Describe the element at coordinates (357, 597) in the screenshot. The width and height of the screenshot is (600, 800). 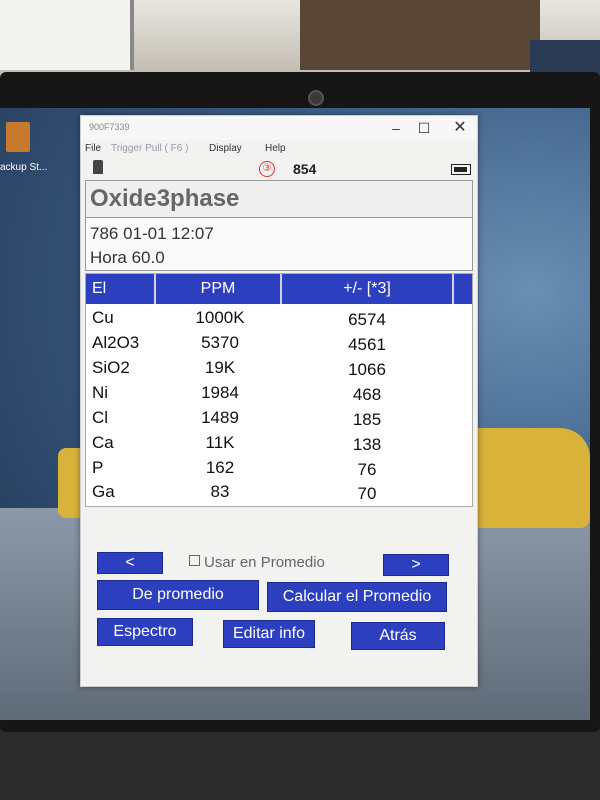
I see `calcular-promedio-button: Calcular el Promedio` at that location.